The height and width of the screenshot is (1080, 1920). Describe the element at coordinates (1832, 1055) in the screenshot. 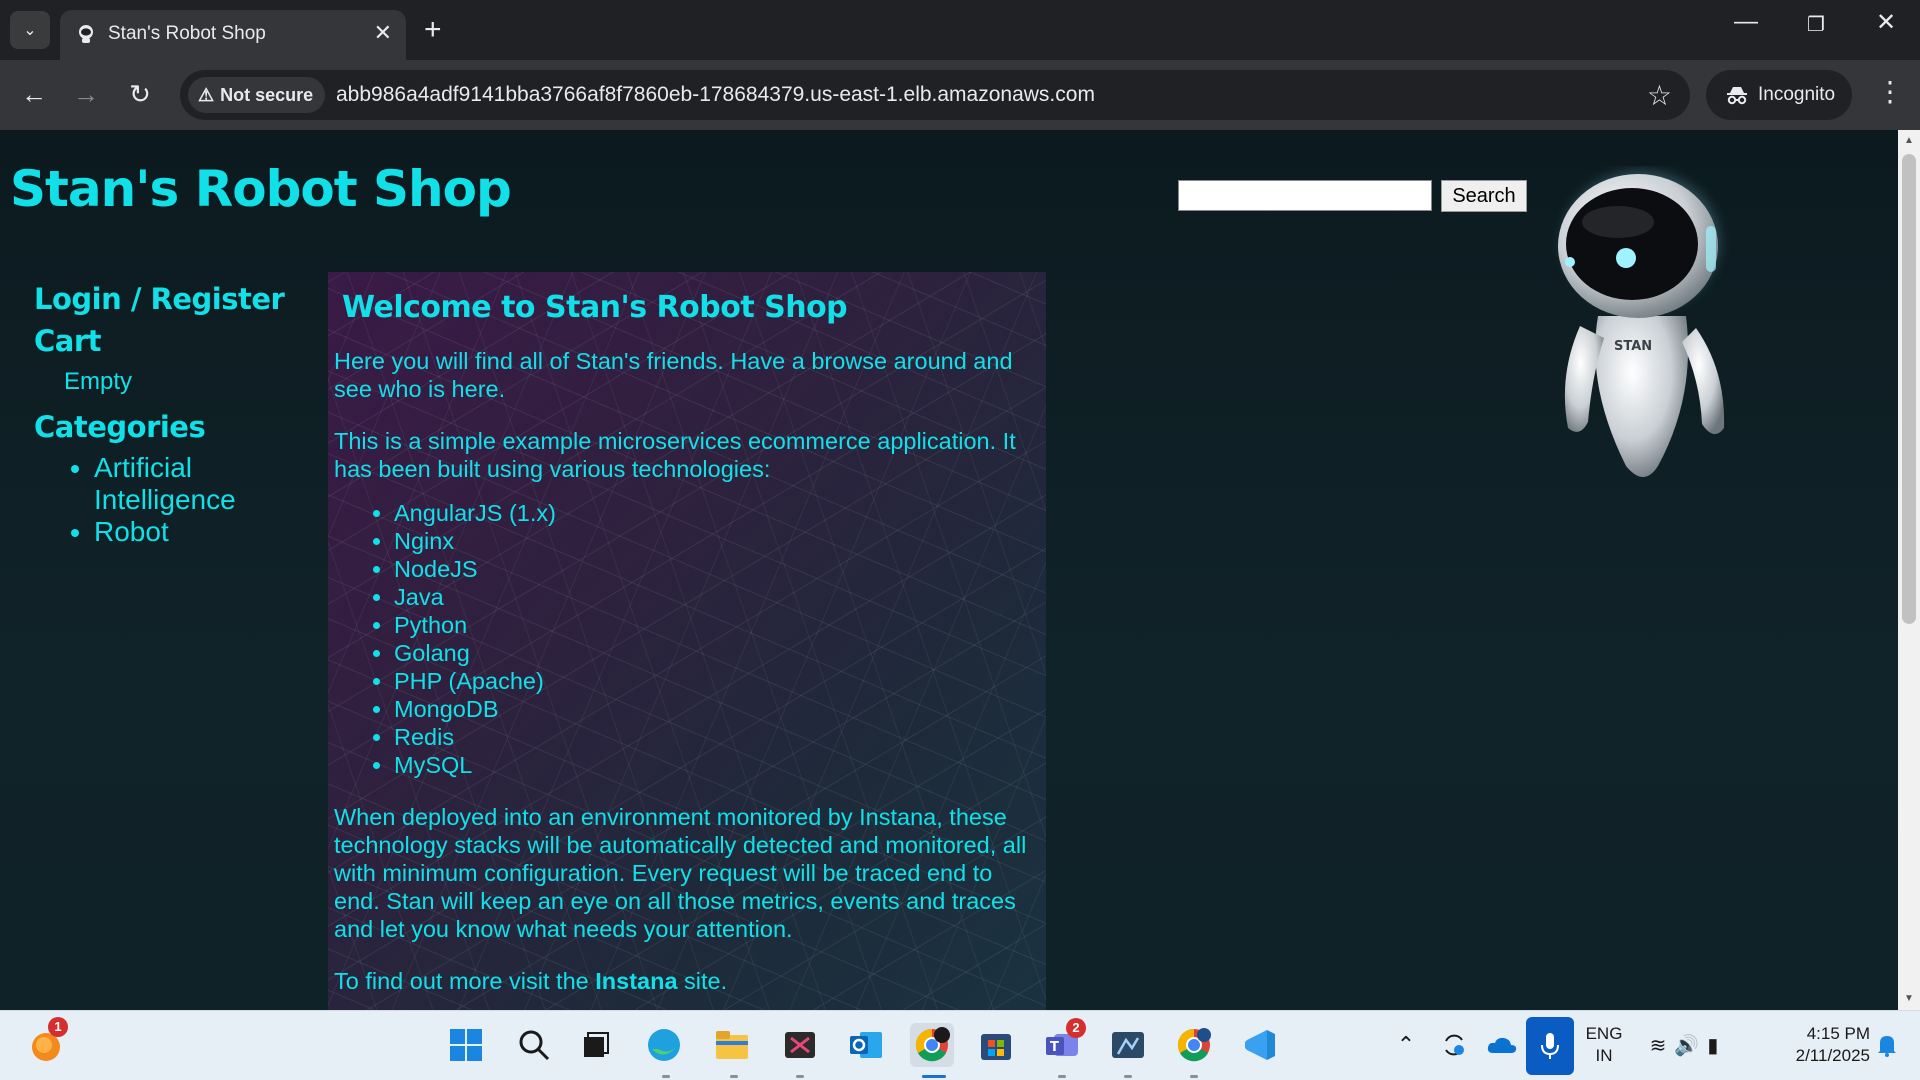

I see `clock-date: 2/11/2025` at that location.